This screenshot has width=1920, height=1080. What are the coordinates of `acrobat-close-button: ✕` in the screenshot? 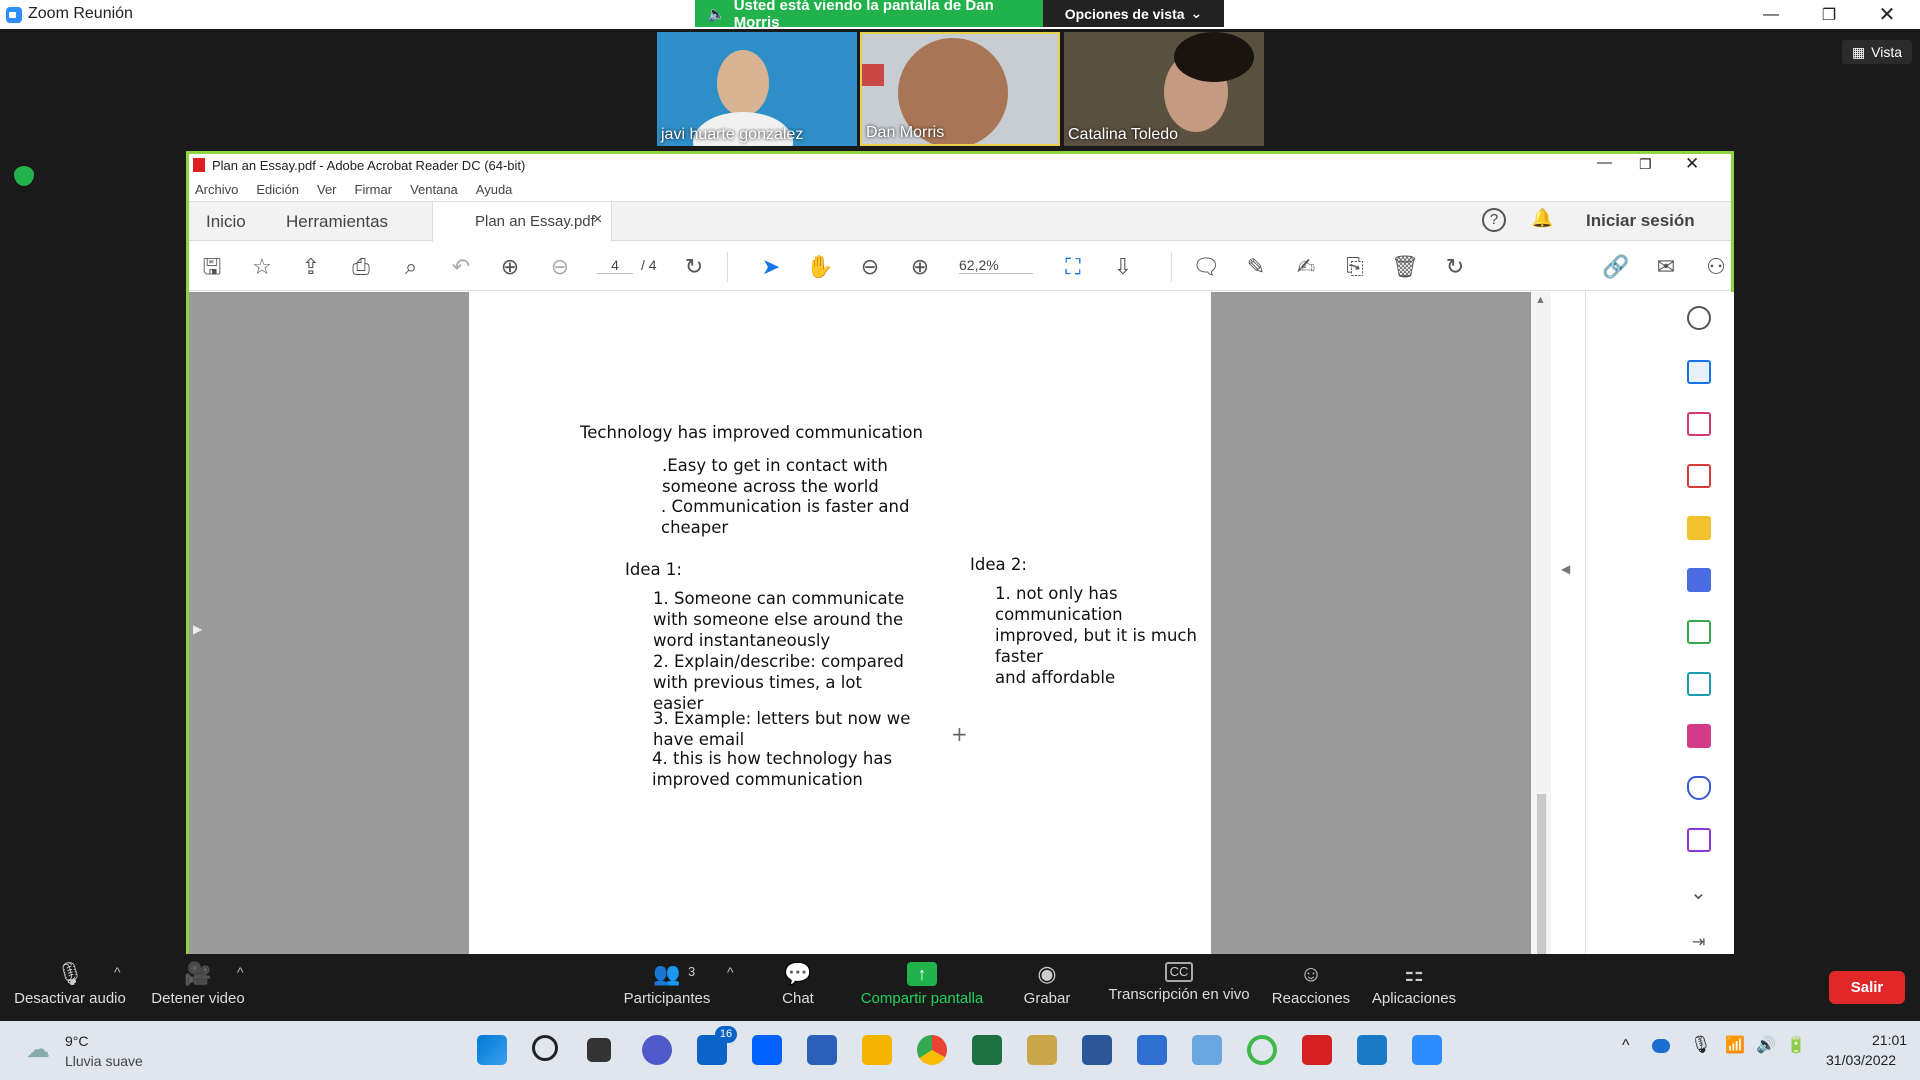 It's located at (1692, 164).